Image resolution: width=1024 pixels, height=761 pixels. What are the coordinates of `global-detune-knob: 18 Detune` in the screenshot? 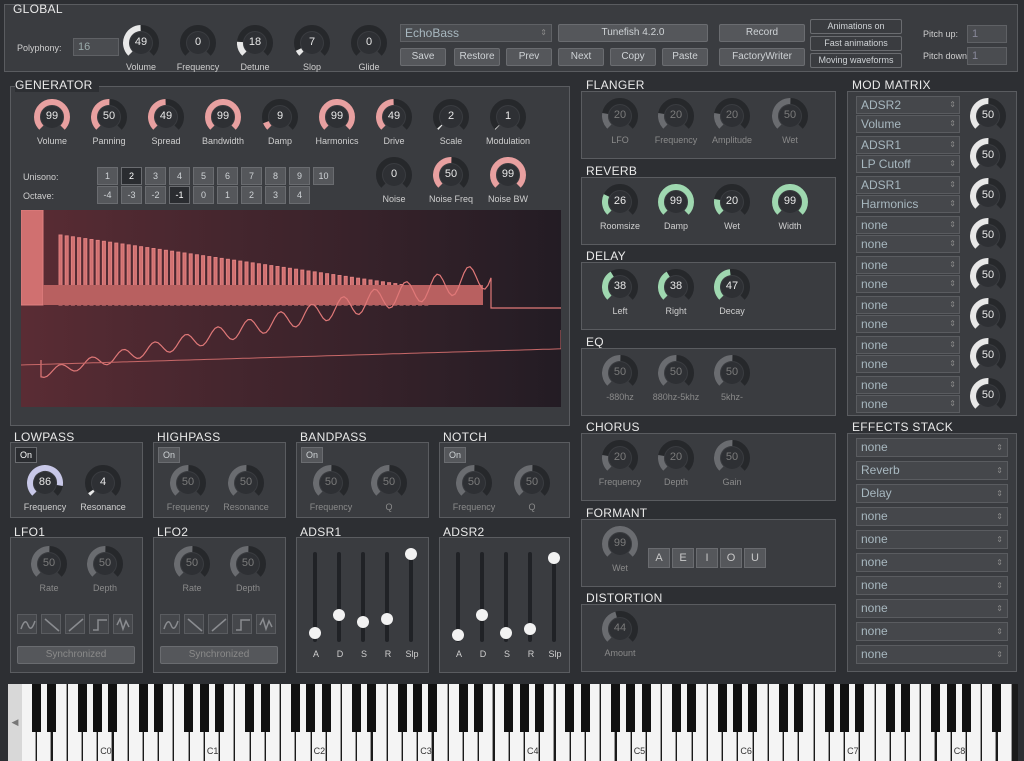 It's located at (255, 48).